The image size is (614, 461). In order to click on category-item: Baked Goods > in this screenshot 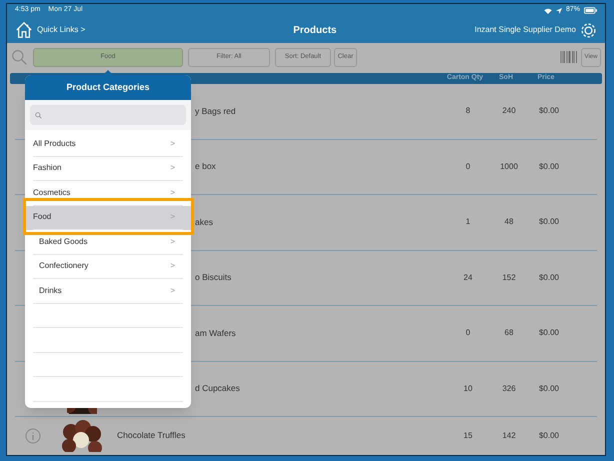, I will do `click(108, 242)`.